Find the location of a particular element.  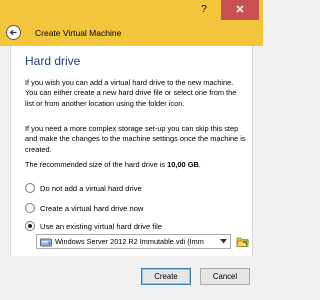

recommended-size-value: 10,00 GB is located at coordinates (183, 164).